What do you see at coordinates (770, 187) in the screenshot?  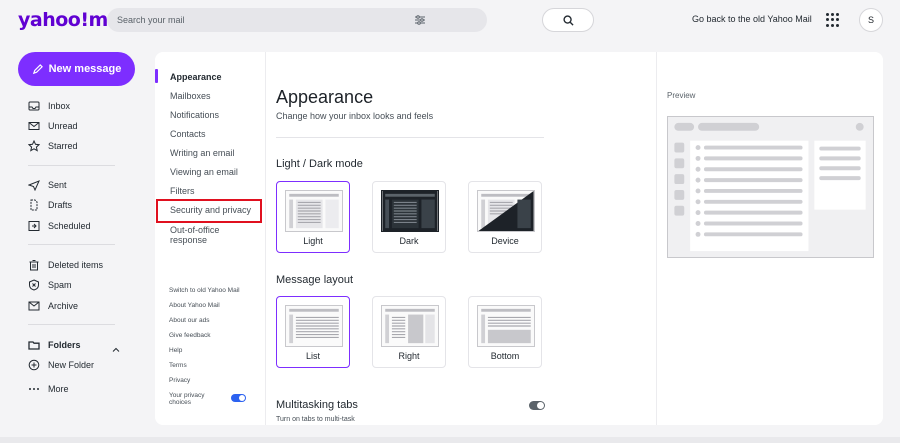 I see `preview-box` at bounding box center [770, 187].